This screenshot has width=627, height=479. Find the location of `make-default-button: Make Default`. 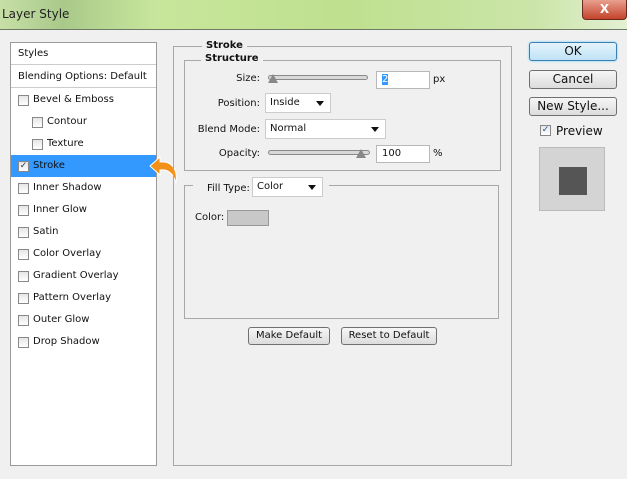

make-default-button: Make Default is located at coordinates (289, 336).